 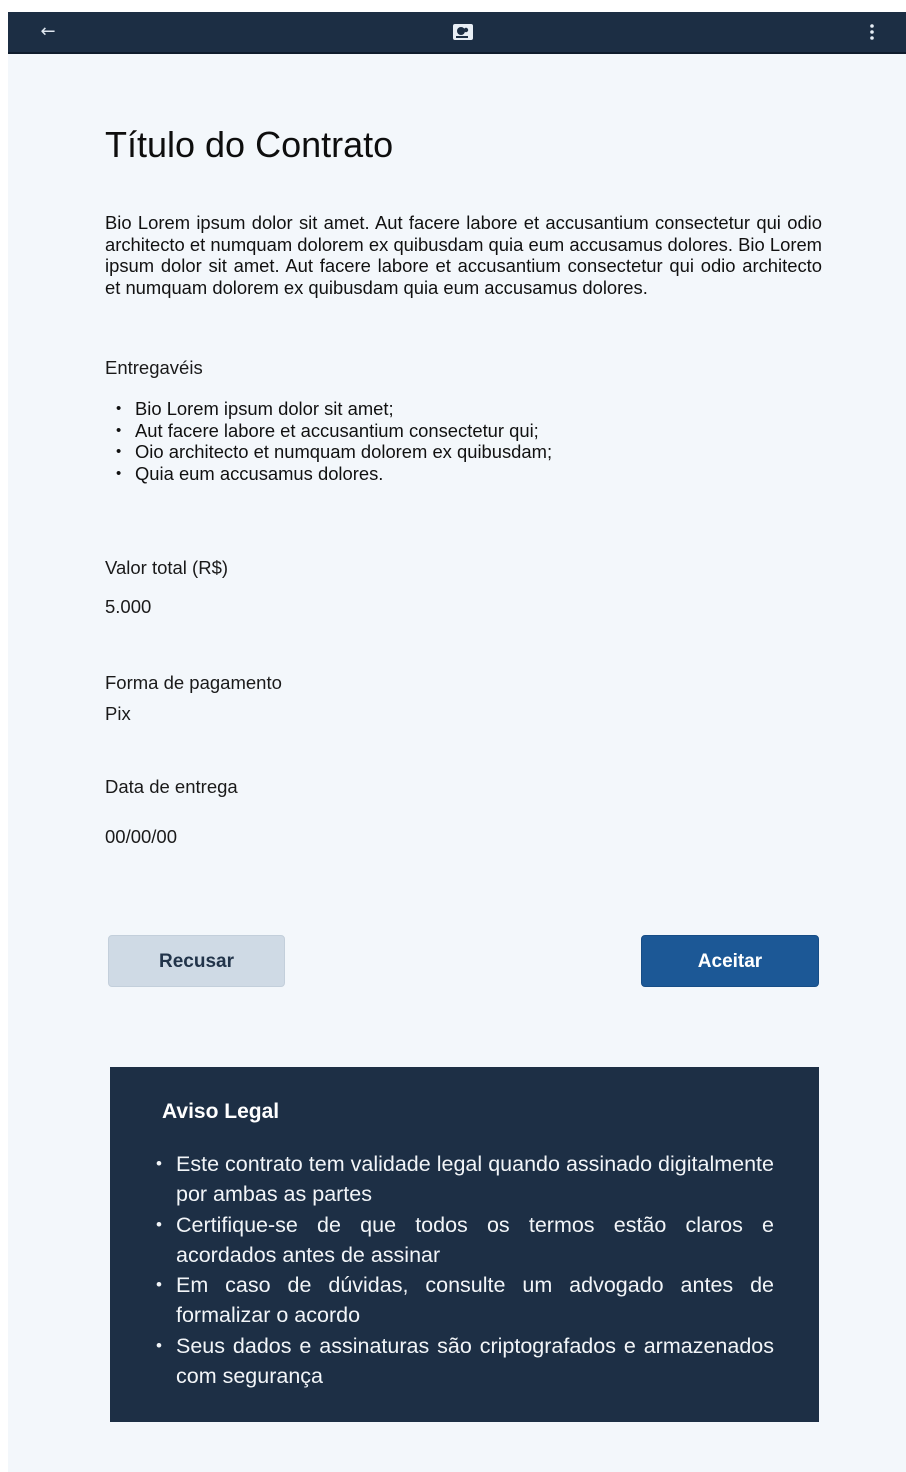 What do you see at coordinates (167, 567) in the screenshot?
I see `total-value-label: Valor total (R$)` at bounding box center [167, 567].